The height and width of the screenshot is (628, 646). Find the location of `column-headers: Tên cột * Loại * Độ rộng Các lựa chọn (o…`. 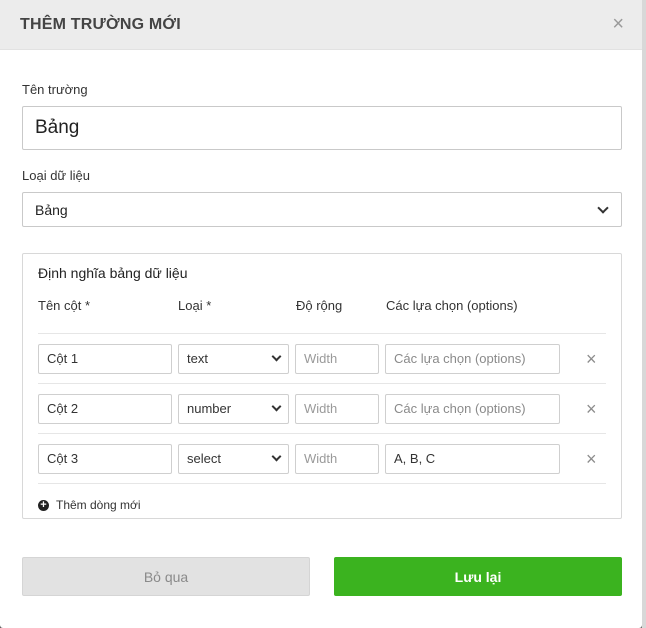

column-headers: Tên cột * Loại * Độ rộng Các lựa chọn (o… is located at coordinates (322, 316).